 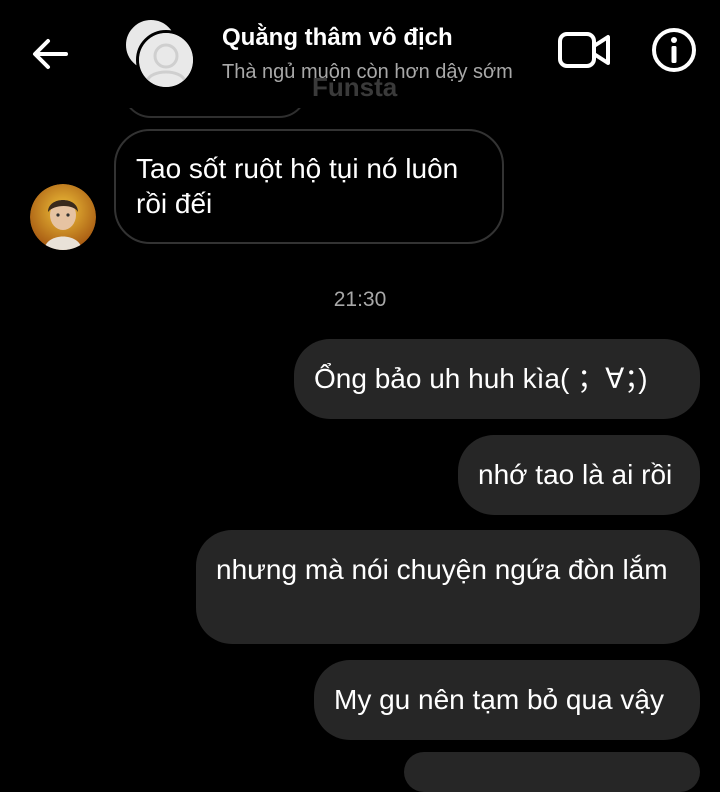 What do you see at coordinates (63, 217) in the screenshot?
I see `sender-avatar` at bounding box center [63, 217].